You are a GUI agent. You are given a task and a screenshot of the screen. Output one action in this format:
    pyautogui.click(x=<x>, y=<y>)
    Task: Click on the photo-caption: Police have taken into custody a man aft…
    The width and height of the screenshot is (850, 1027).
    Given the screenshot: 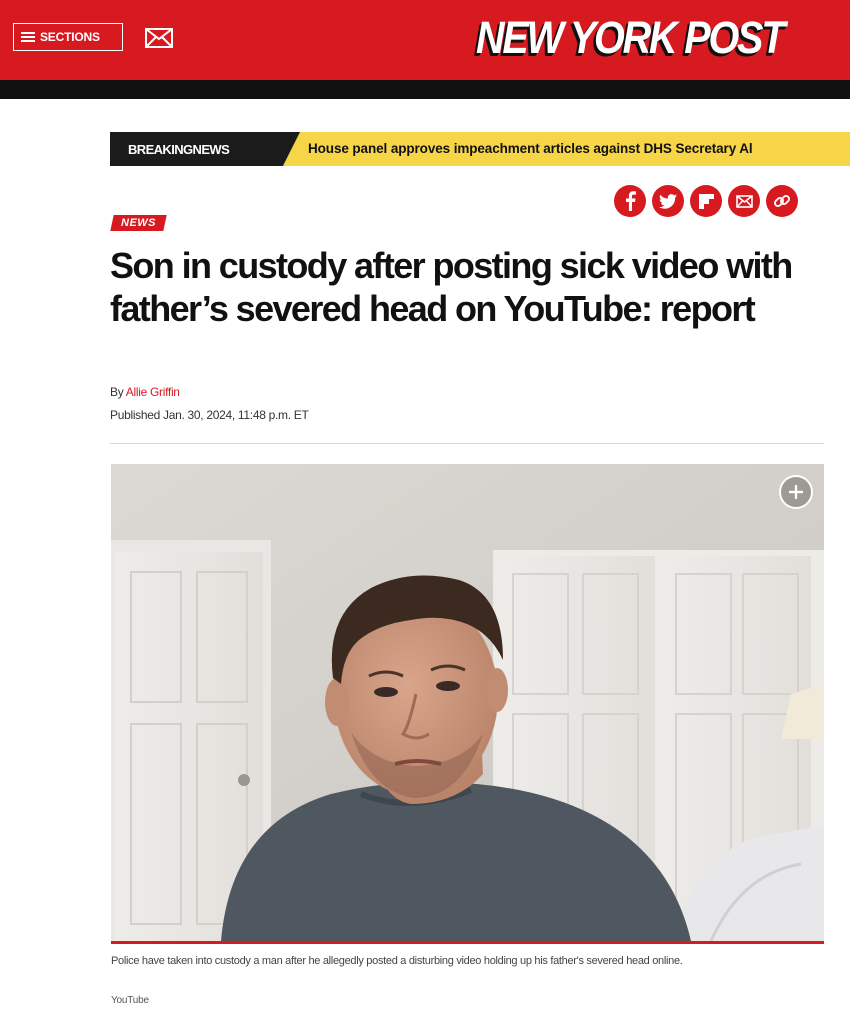 What is the action you would take?
    pyautogui.click(x=397, y=961)
    